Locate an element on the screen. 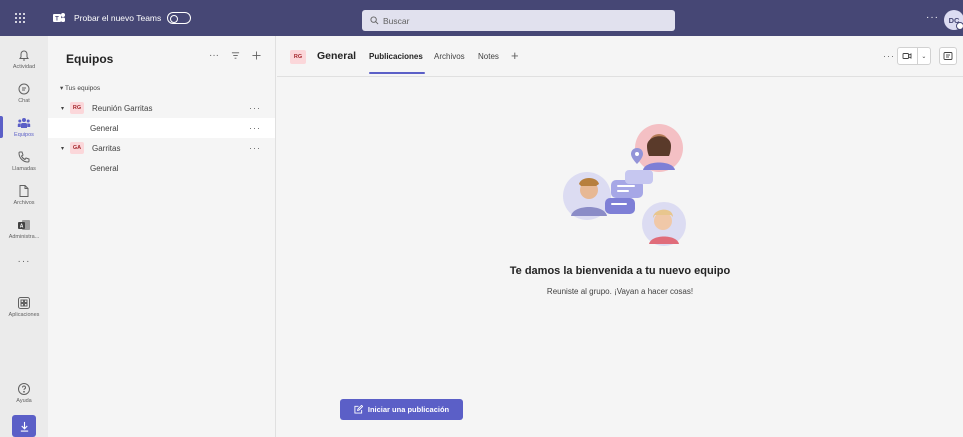 The width and height of the screenshot is (963, 437). panel-title: Equipos is located at coordinates (90, 59).